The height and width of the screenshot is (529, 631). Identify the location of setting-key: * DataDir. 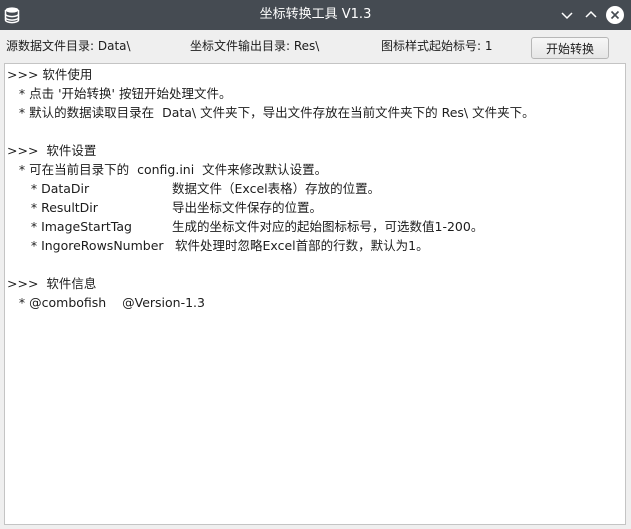
(48, 188).